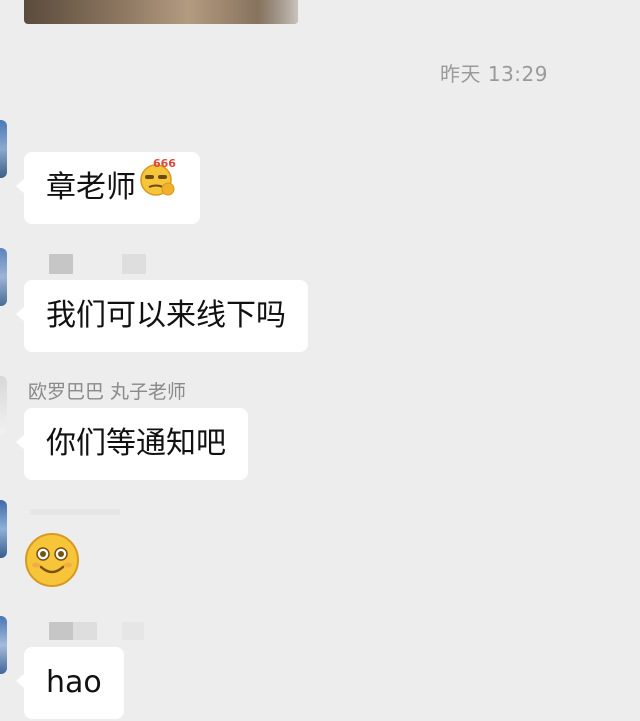 The width and height of the screenshot is (640, 721). I want to click on sender-name: 欧罗巴巴 丸子老师, so click(107, 392).